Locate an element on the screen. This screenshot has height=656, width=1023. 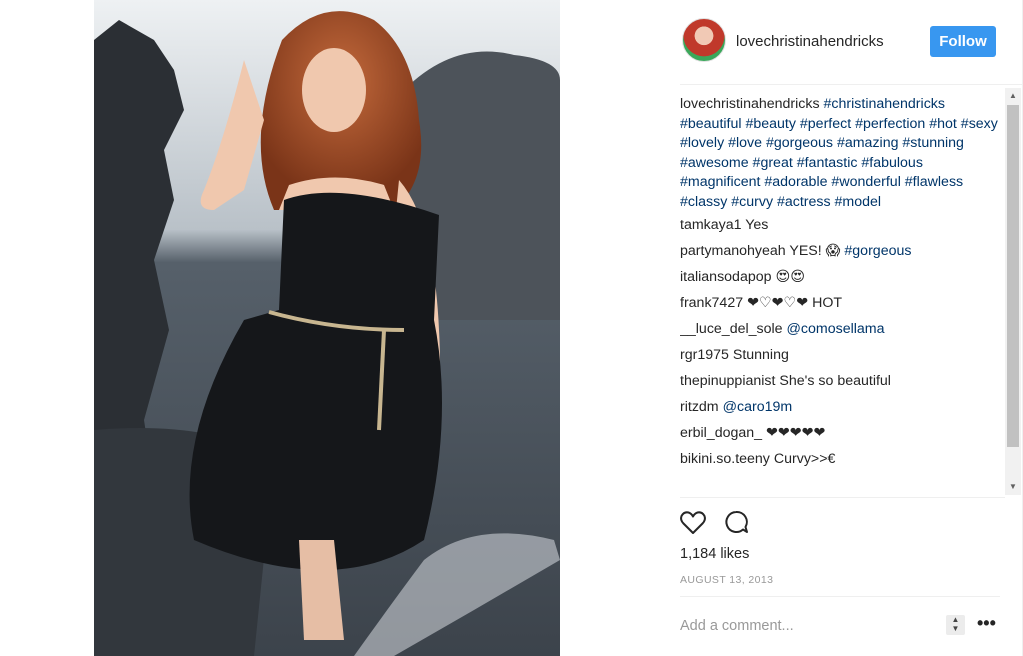
arrow-down-icon: ▼ is located at coordinates (1013, 487).